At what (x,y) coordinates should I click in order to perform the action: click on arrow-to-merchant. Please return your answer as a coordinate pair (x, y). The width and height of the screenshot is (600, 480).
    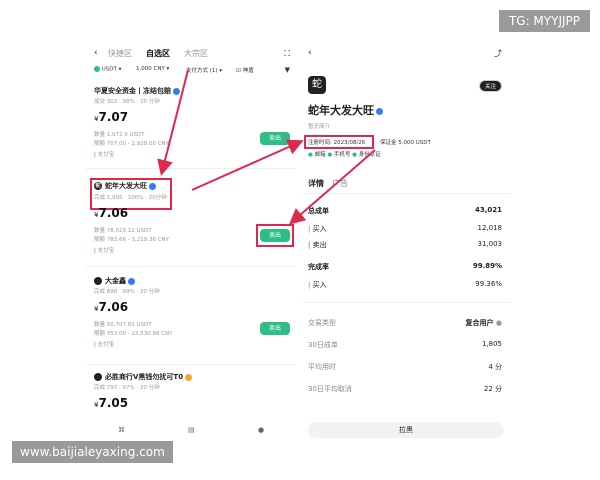
    Looking at the image, I should click on (173, 122).